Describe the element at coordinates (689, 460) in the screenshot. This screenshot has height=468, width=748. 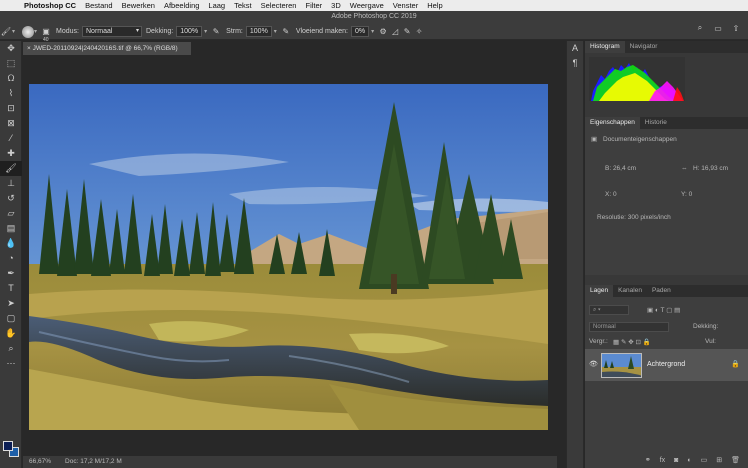
I see `adjustment-layer-icon: ◐` at that location.